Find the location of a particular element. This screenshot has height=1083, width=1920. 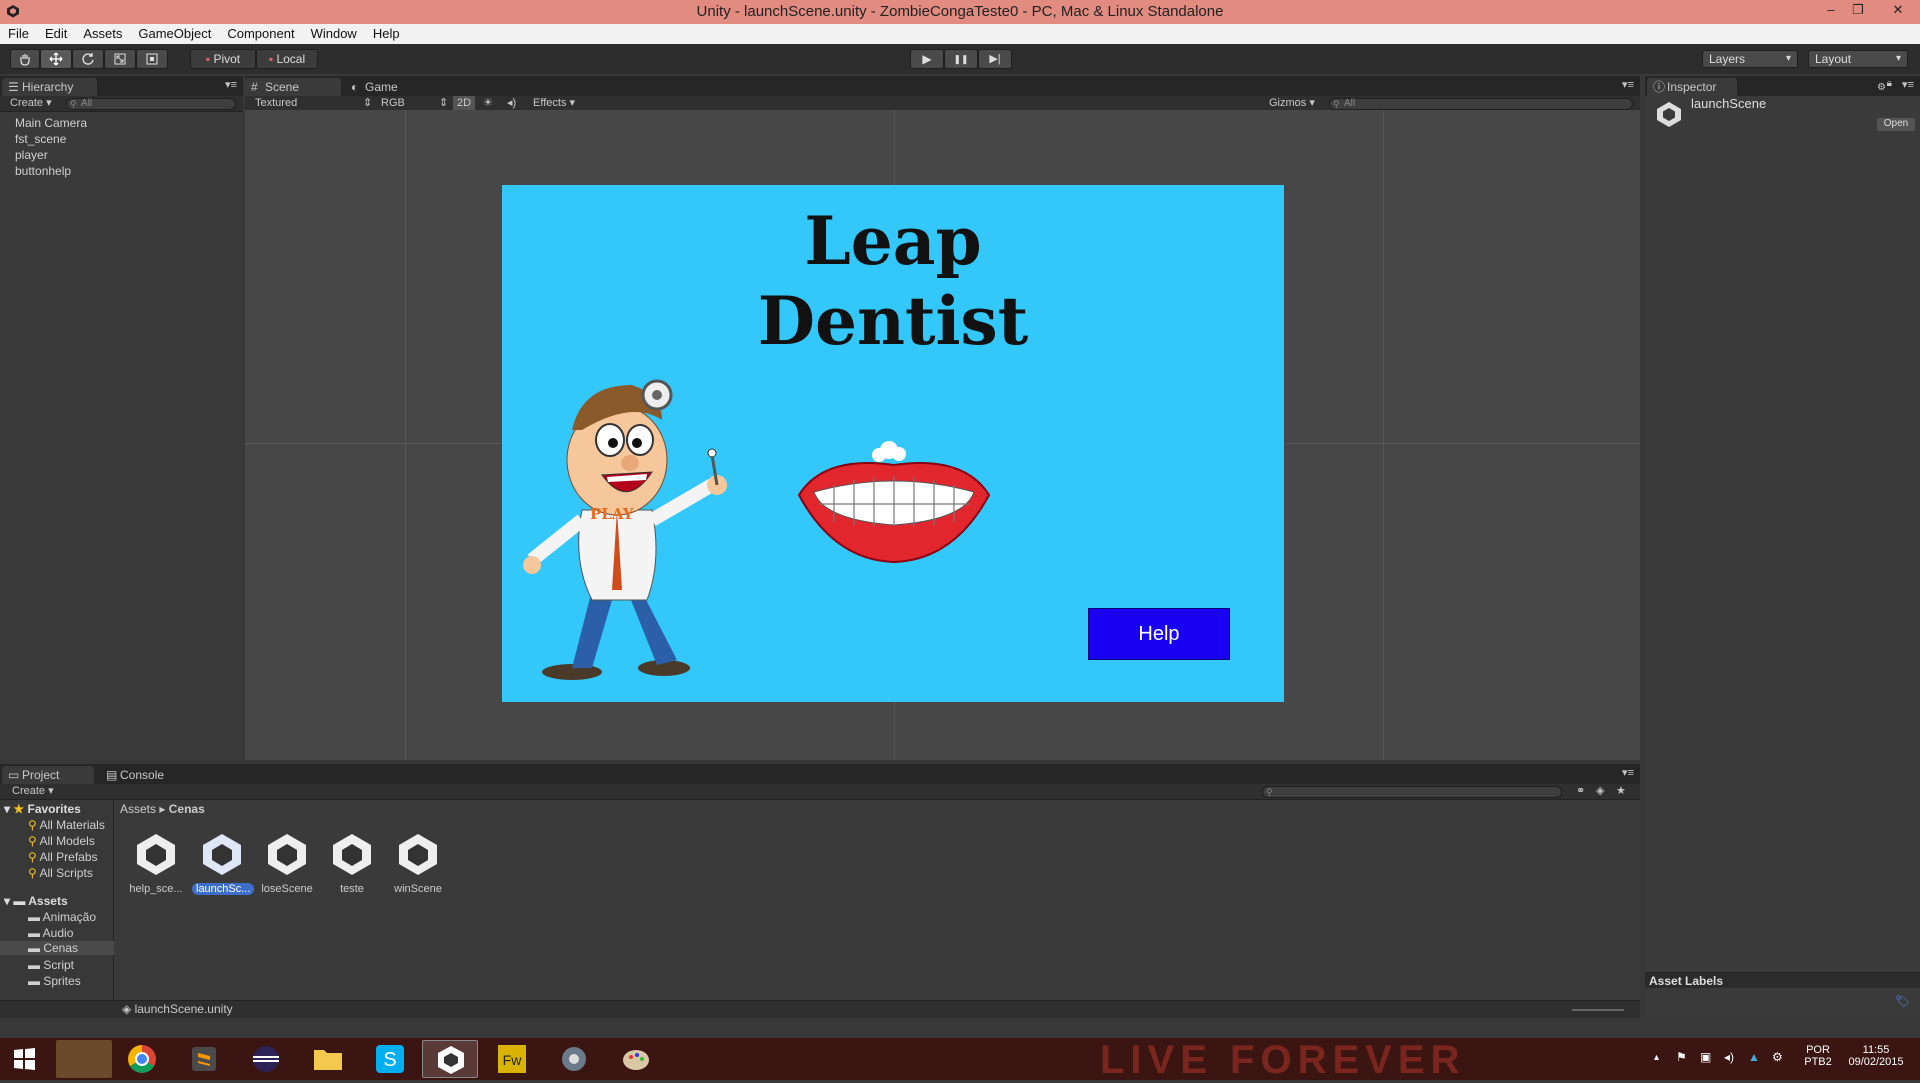

breadcrumb-item: Assets is located at coordinates (138, 809).